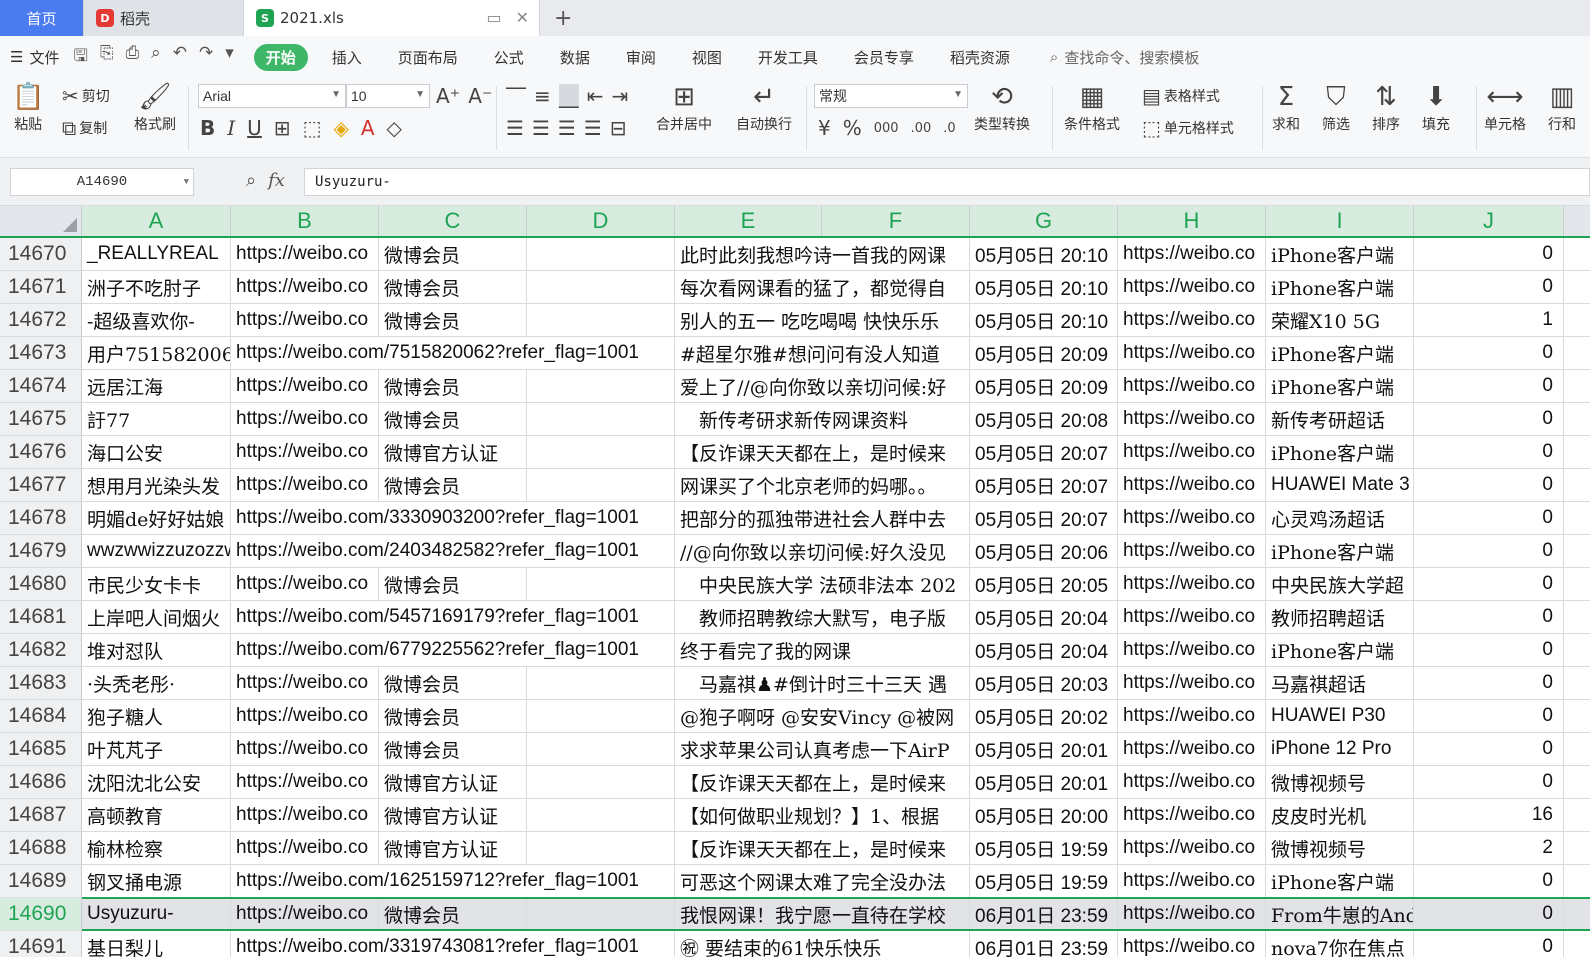 The height and width of the screenshot is (957, 1590). I want to click on row-header: 14678, so click(41, 518).